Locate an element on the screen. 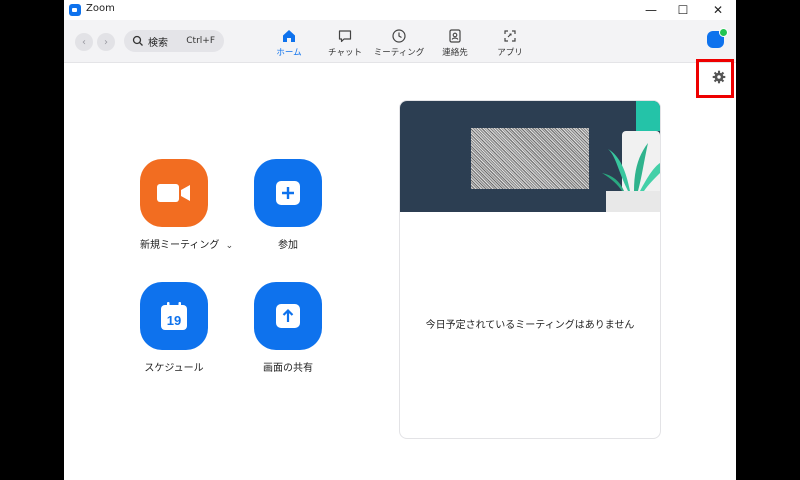  tab-label: ホーム is located at coordinates (289, 53).